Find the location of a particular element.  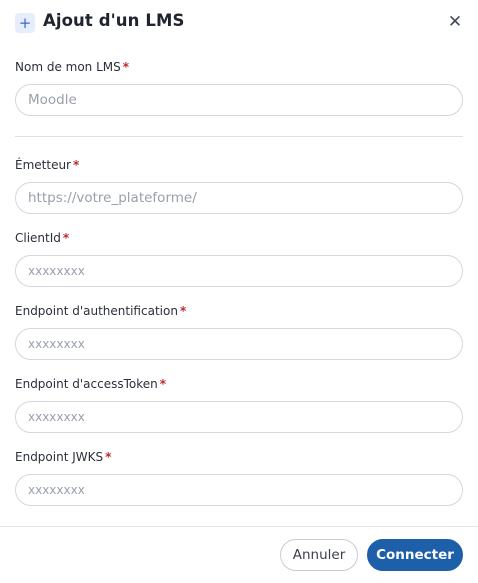

jwks-endpoint-input is located at coordinates (239, 490).